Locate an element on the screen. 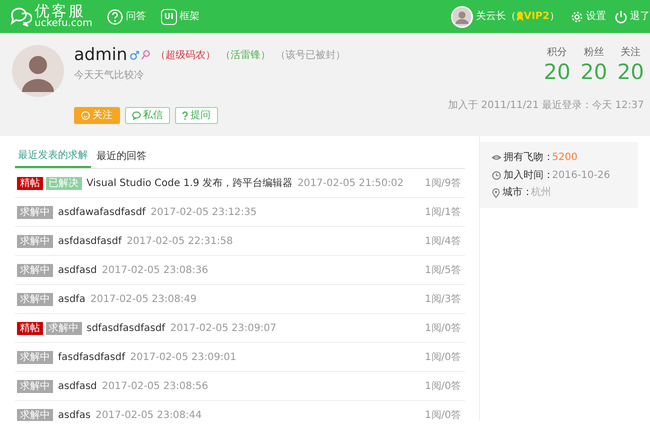 The width and height of the screenshot is (650, 424). info-value: 杭州 is located at coordinates (541, 193).